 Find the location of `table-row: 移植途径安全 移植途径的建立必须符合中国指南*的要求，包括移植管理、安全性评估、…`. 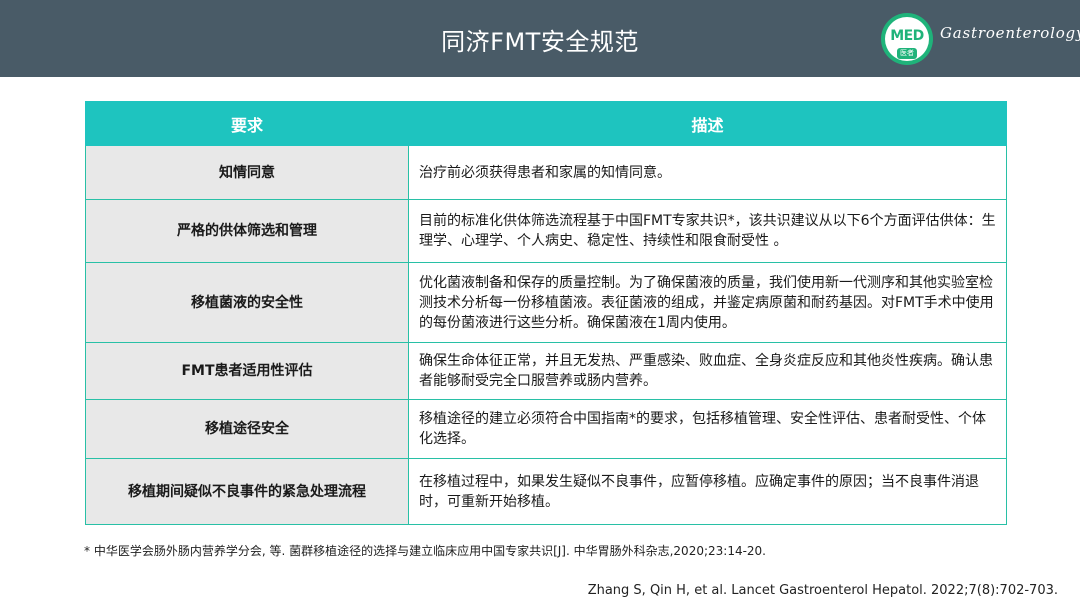

table-row: 移植途径安全 移植途径的建立必须符合中国指南*的要求，包括移植管理、安全性评估、… is located at coordinates (546, 429).